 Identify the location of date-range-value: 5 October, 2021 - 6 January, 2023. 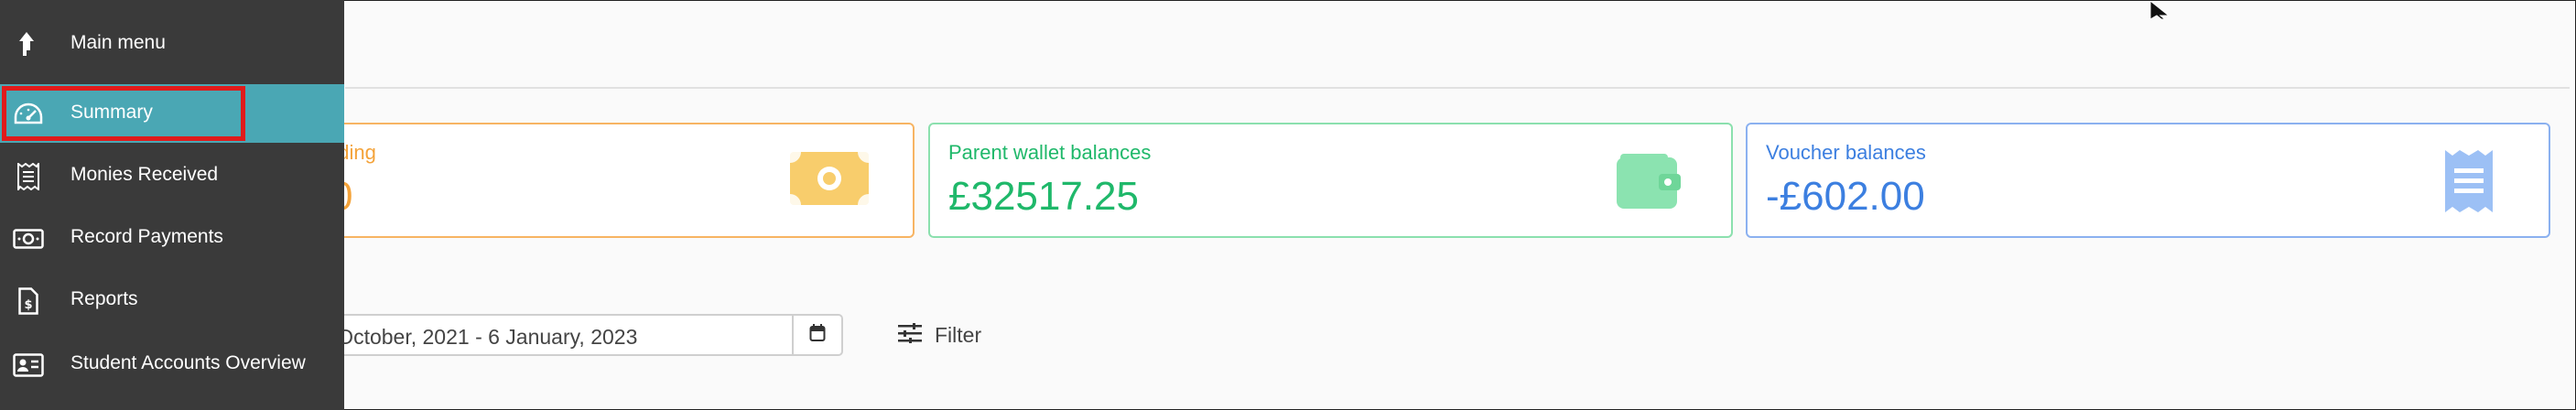
(479, 337).